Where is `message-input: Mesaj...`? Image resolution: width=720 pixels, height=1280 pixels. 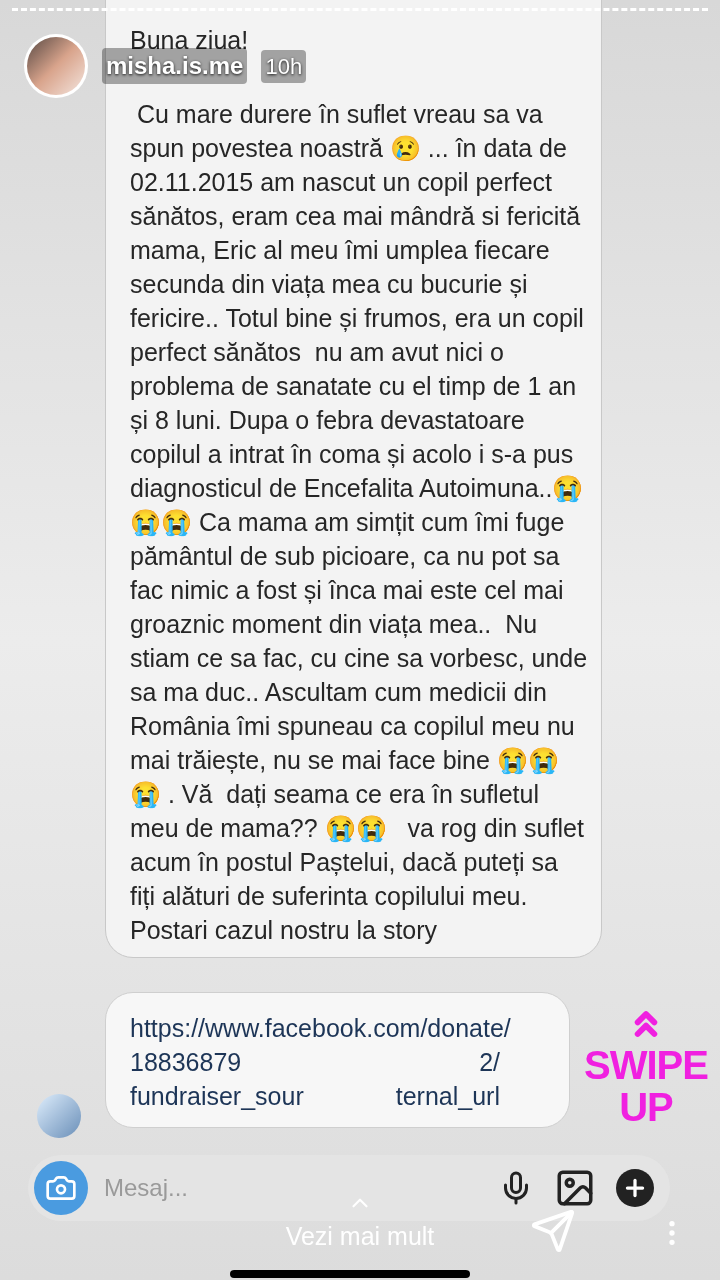 message-input: Mesaj... is located at coordinates (194, 1188).